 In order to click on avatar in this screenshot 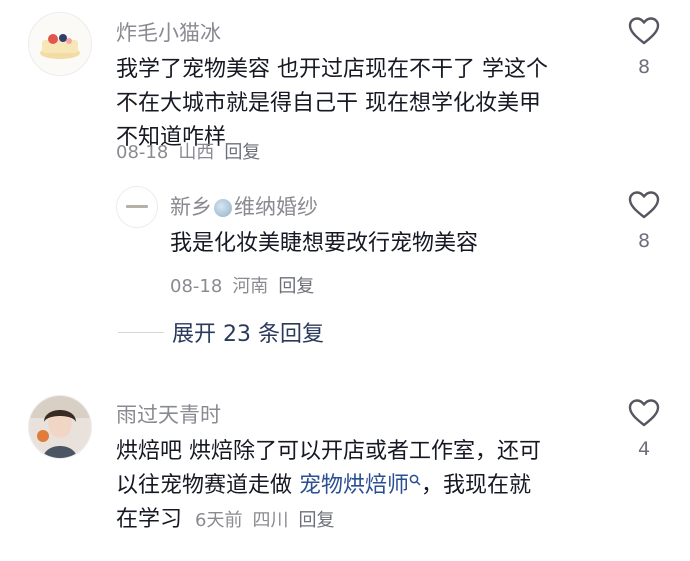, I will do `click(60, 427)`.